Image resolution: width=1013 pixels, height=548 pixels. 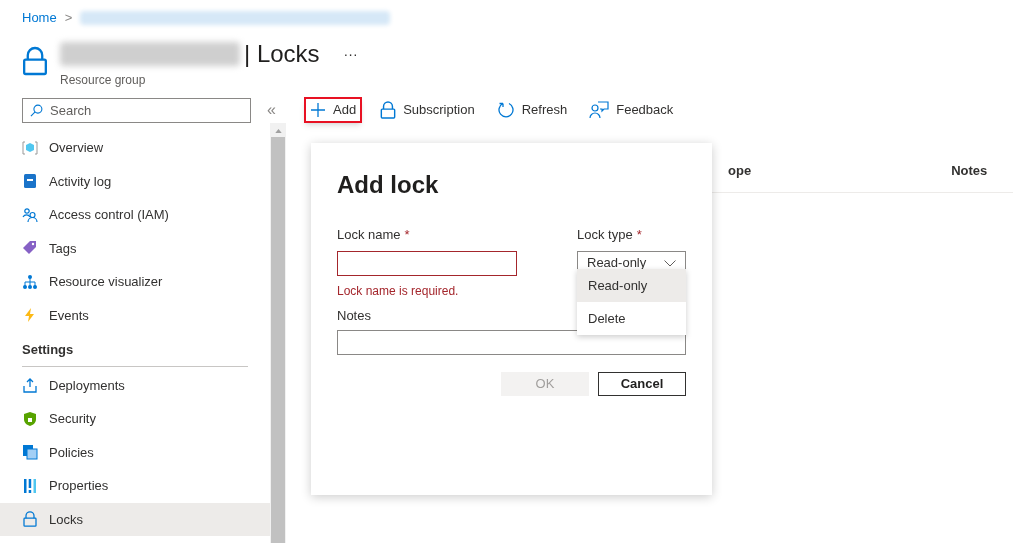 I want to click on more-button: ···, so click(x=350, y=54).